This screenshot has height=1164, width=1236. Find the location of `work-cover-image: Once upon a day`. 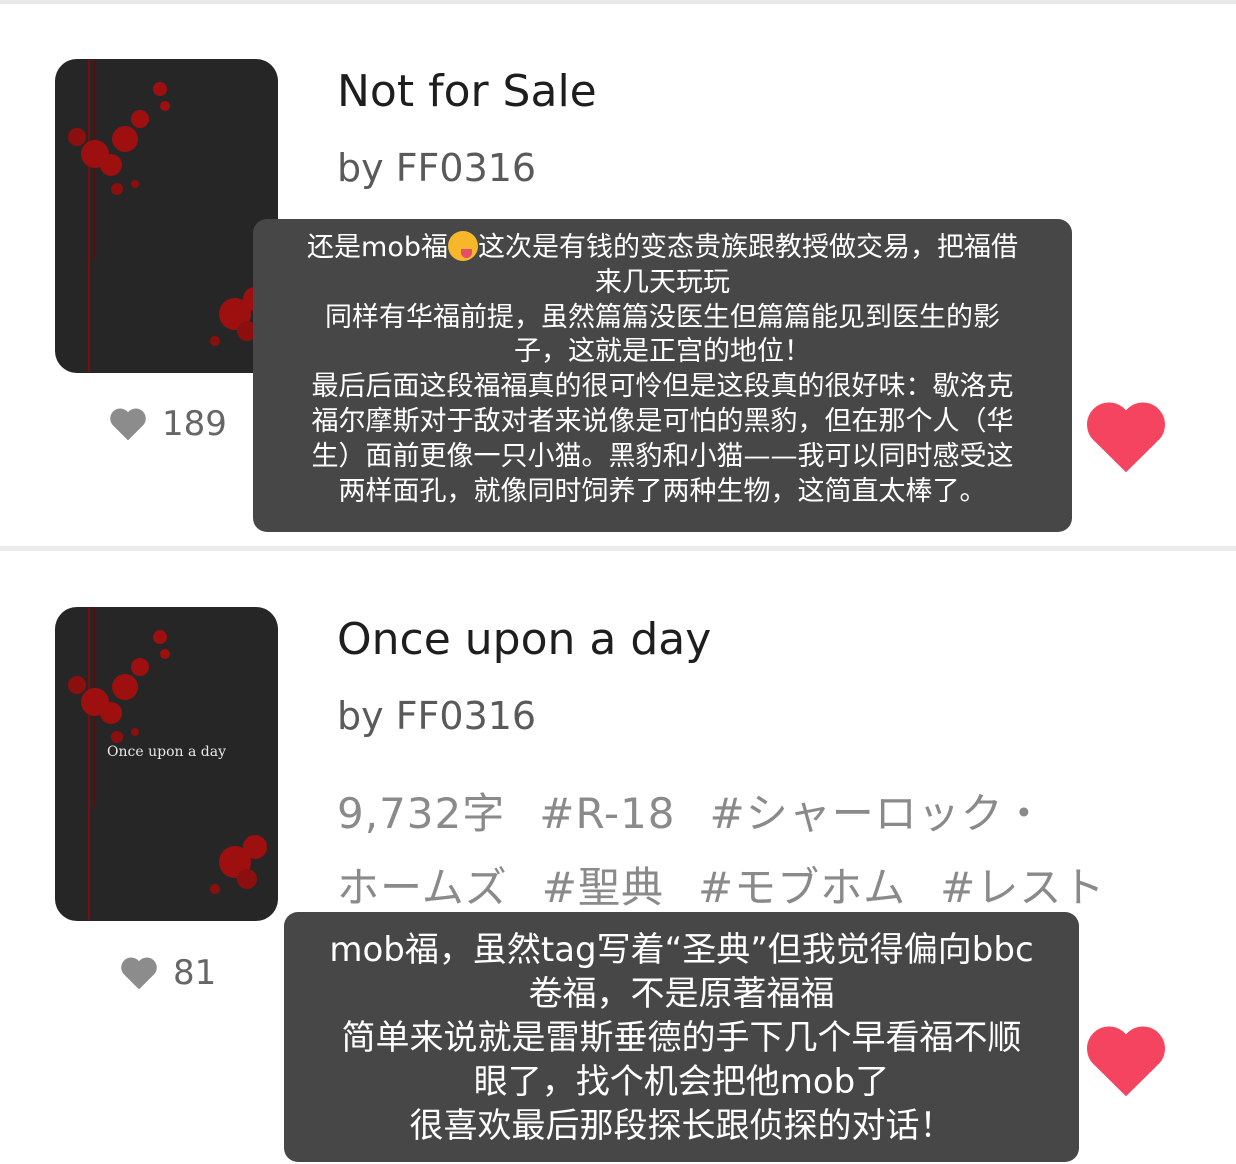

work-cover-image: Once upon a day is located at coordinates (166, 764).